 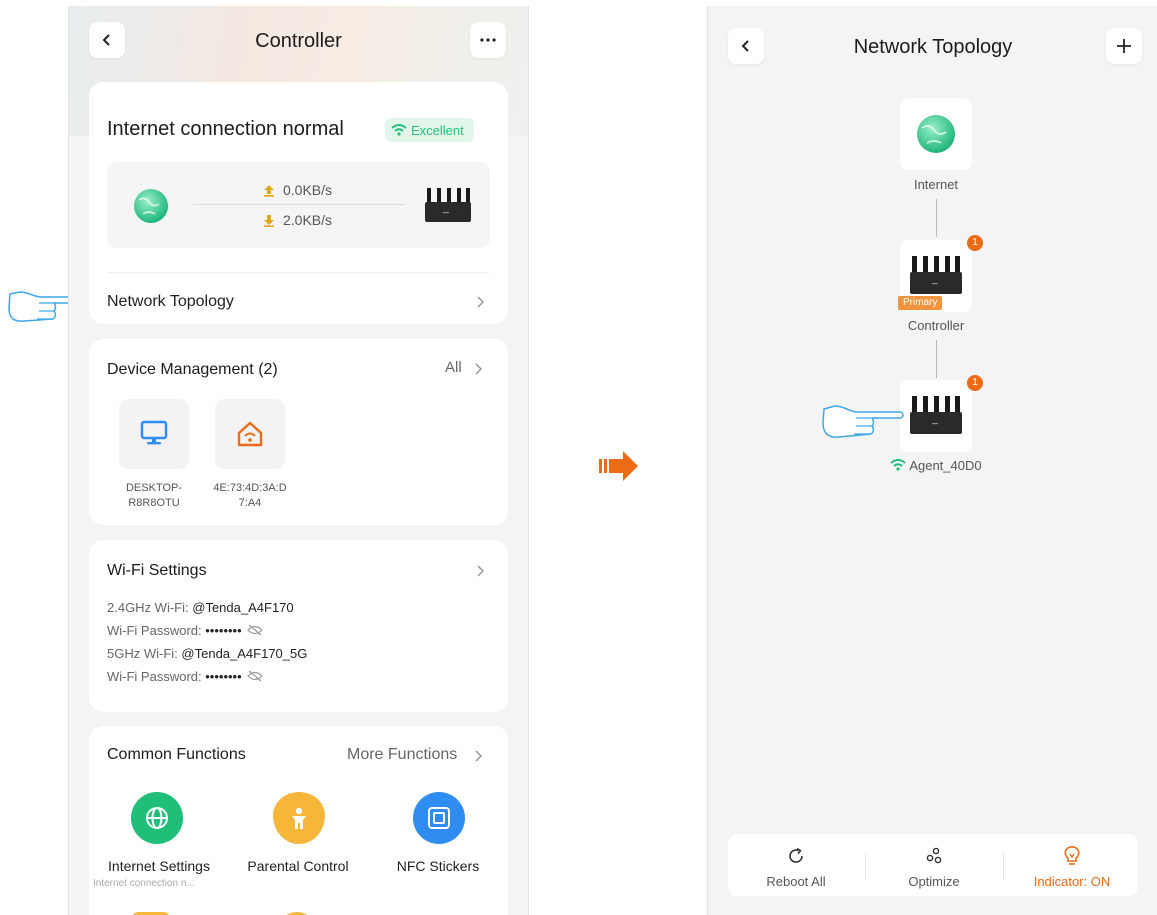 I want to click on agent-node, so click(x=936, y=416).